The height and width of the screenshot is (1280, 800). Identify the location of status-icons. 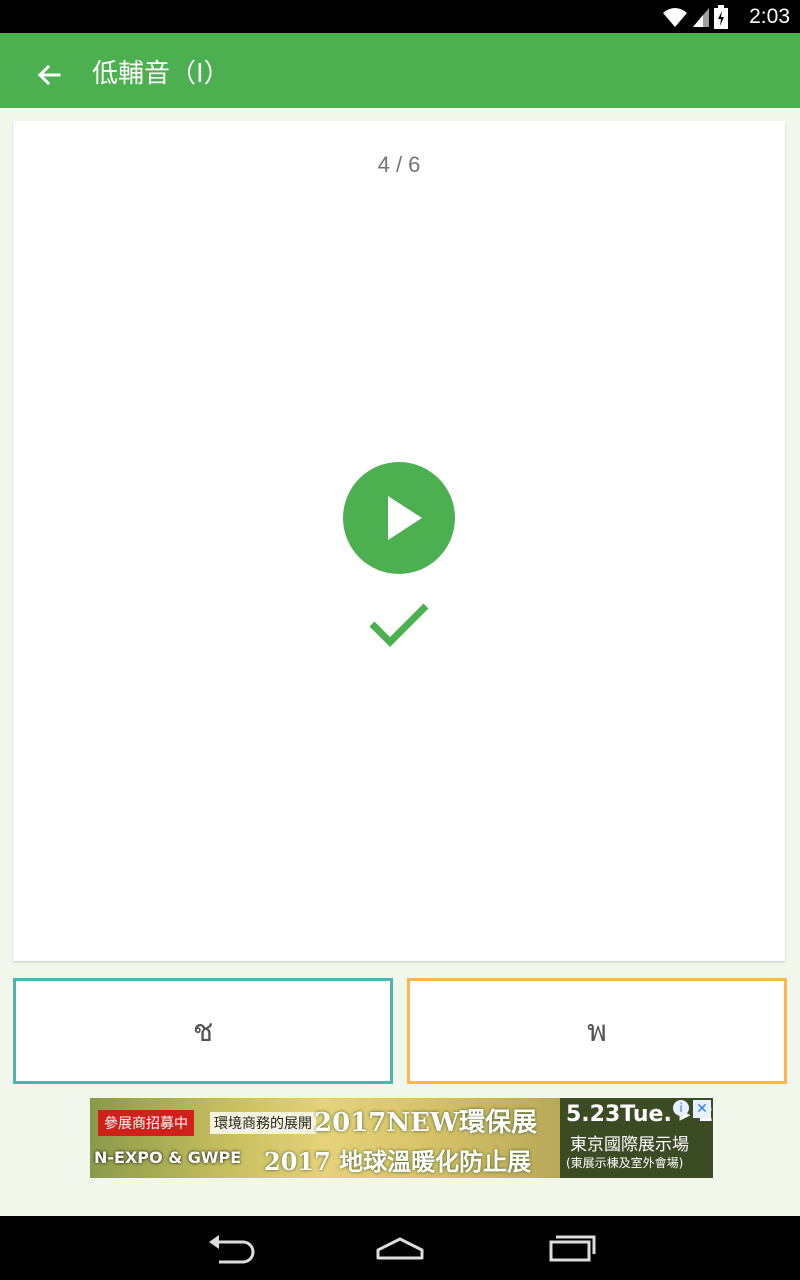
(695, 17).